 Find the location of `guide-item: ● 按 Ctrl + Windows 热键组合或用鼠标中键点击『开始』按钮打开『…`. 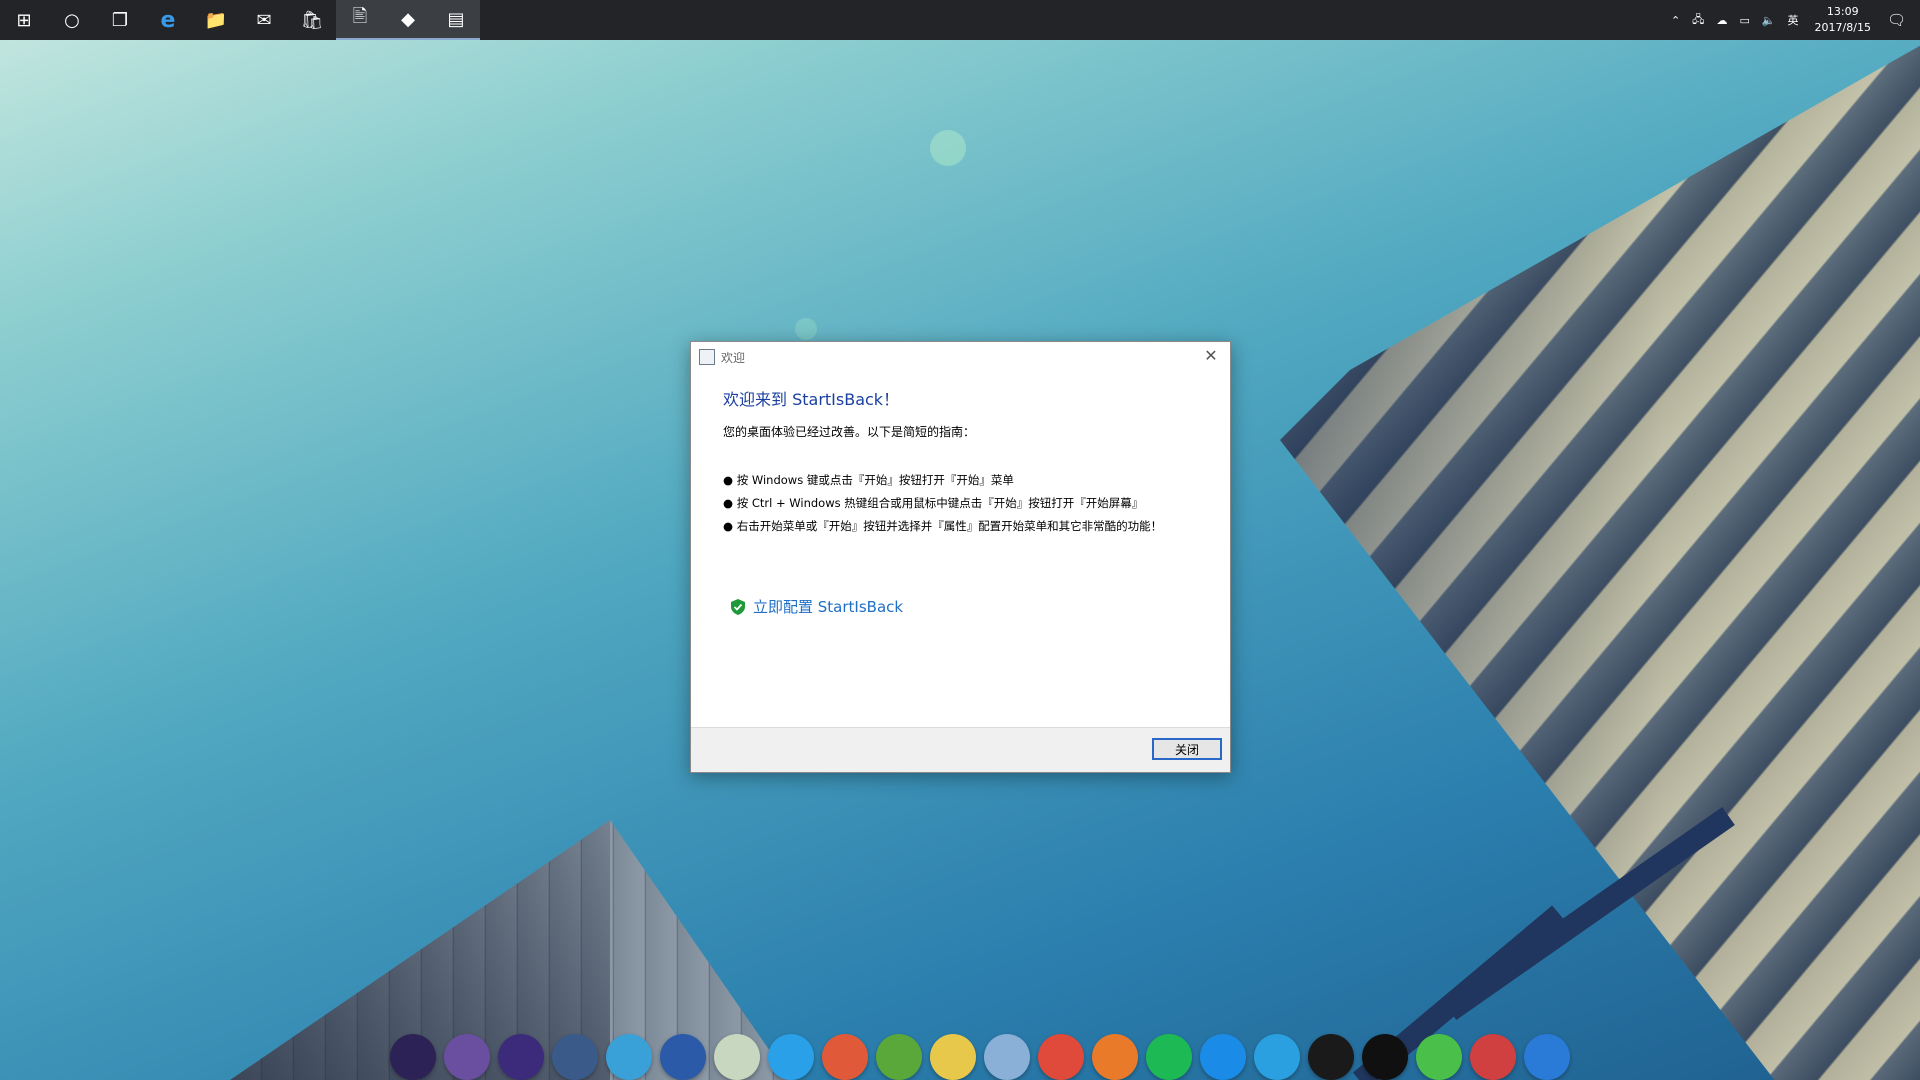

guide-item: ● 按 Ctrl + Windows 热键组合或用鼠标中键点击『开始』按钮打开『… is located at coordinates (933, 503).